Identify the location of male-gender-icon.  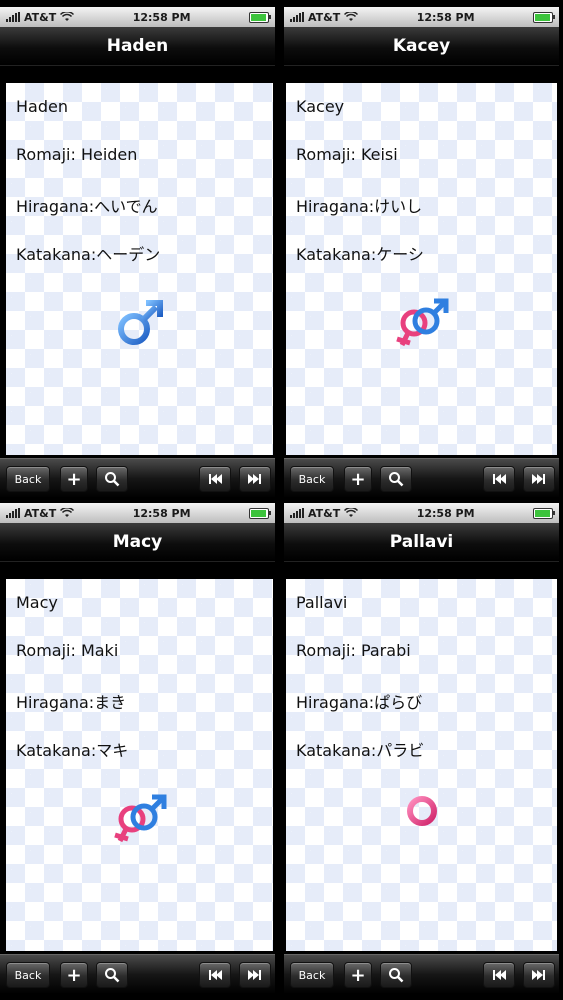
(140, 322).